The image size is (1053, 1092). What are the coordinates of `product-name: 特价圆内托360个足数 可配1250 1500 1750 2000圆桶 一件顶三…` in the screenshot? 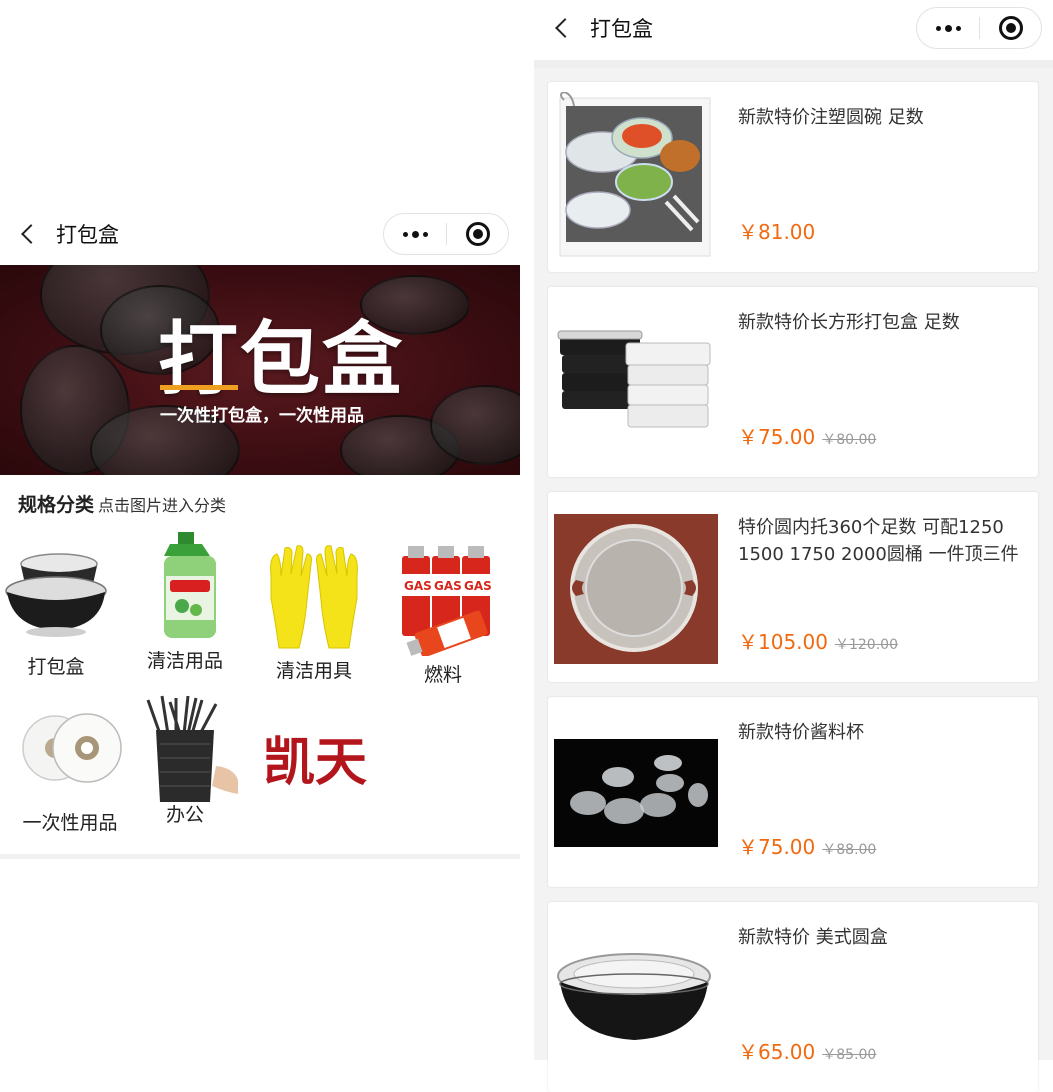 It's located at (878, 541).